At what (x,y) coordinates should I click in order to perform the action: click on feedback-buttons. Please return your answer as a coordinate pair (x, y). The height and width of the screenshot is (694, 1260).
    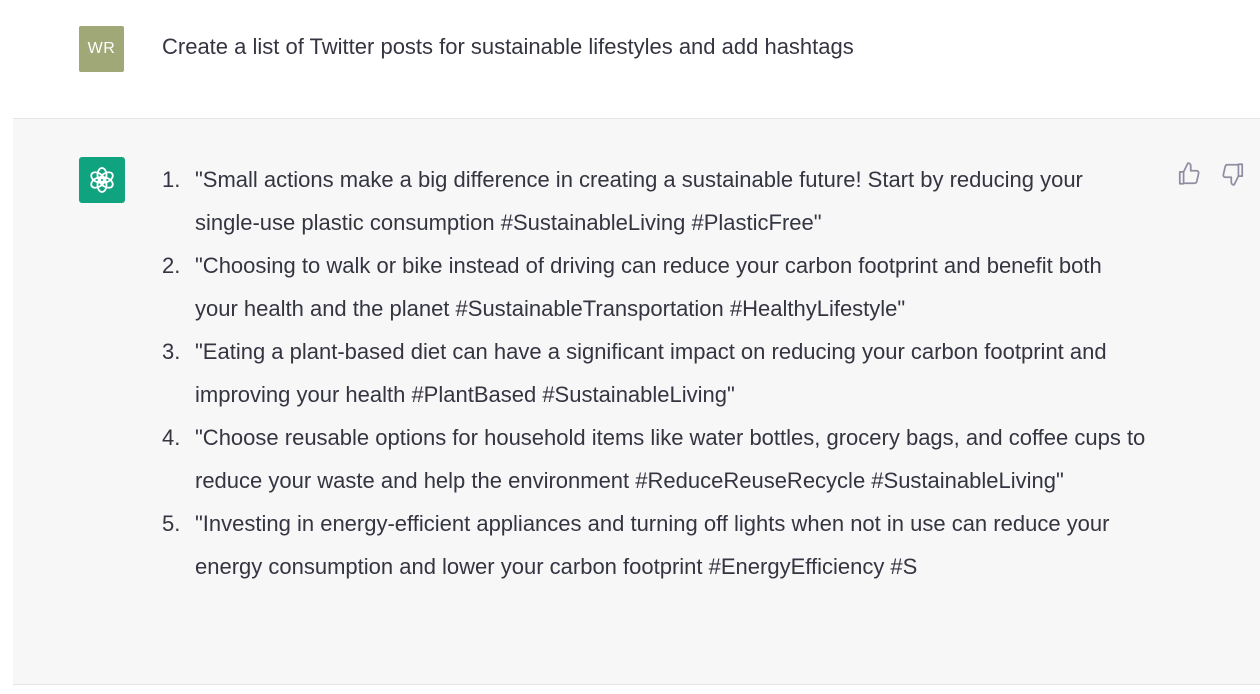
    Looking at the image, I should click on (1211, 174).